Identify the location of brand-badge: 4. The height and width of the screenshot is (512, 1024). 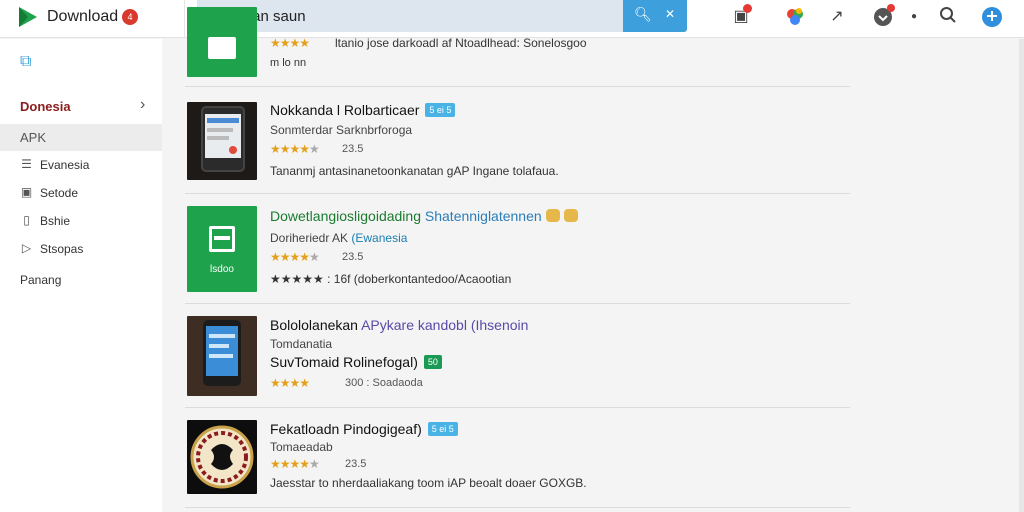
(130, 17).